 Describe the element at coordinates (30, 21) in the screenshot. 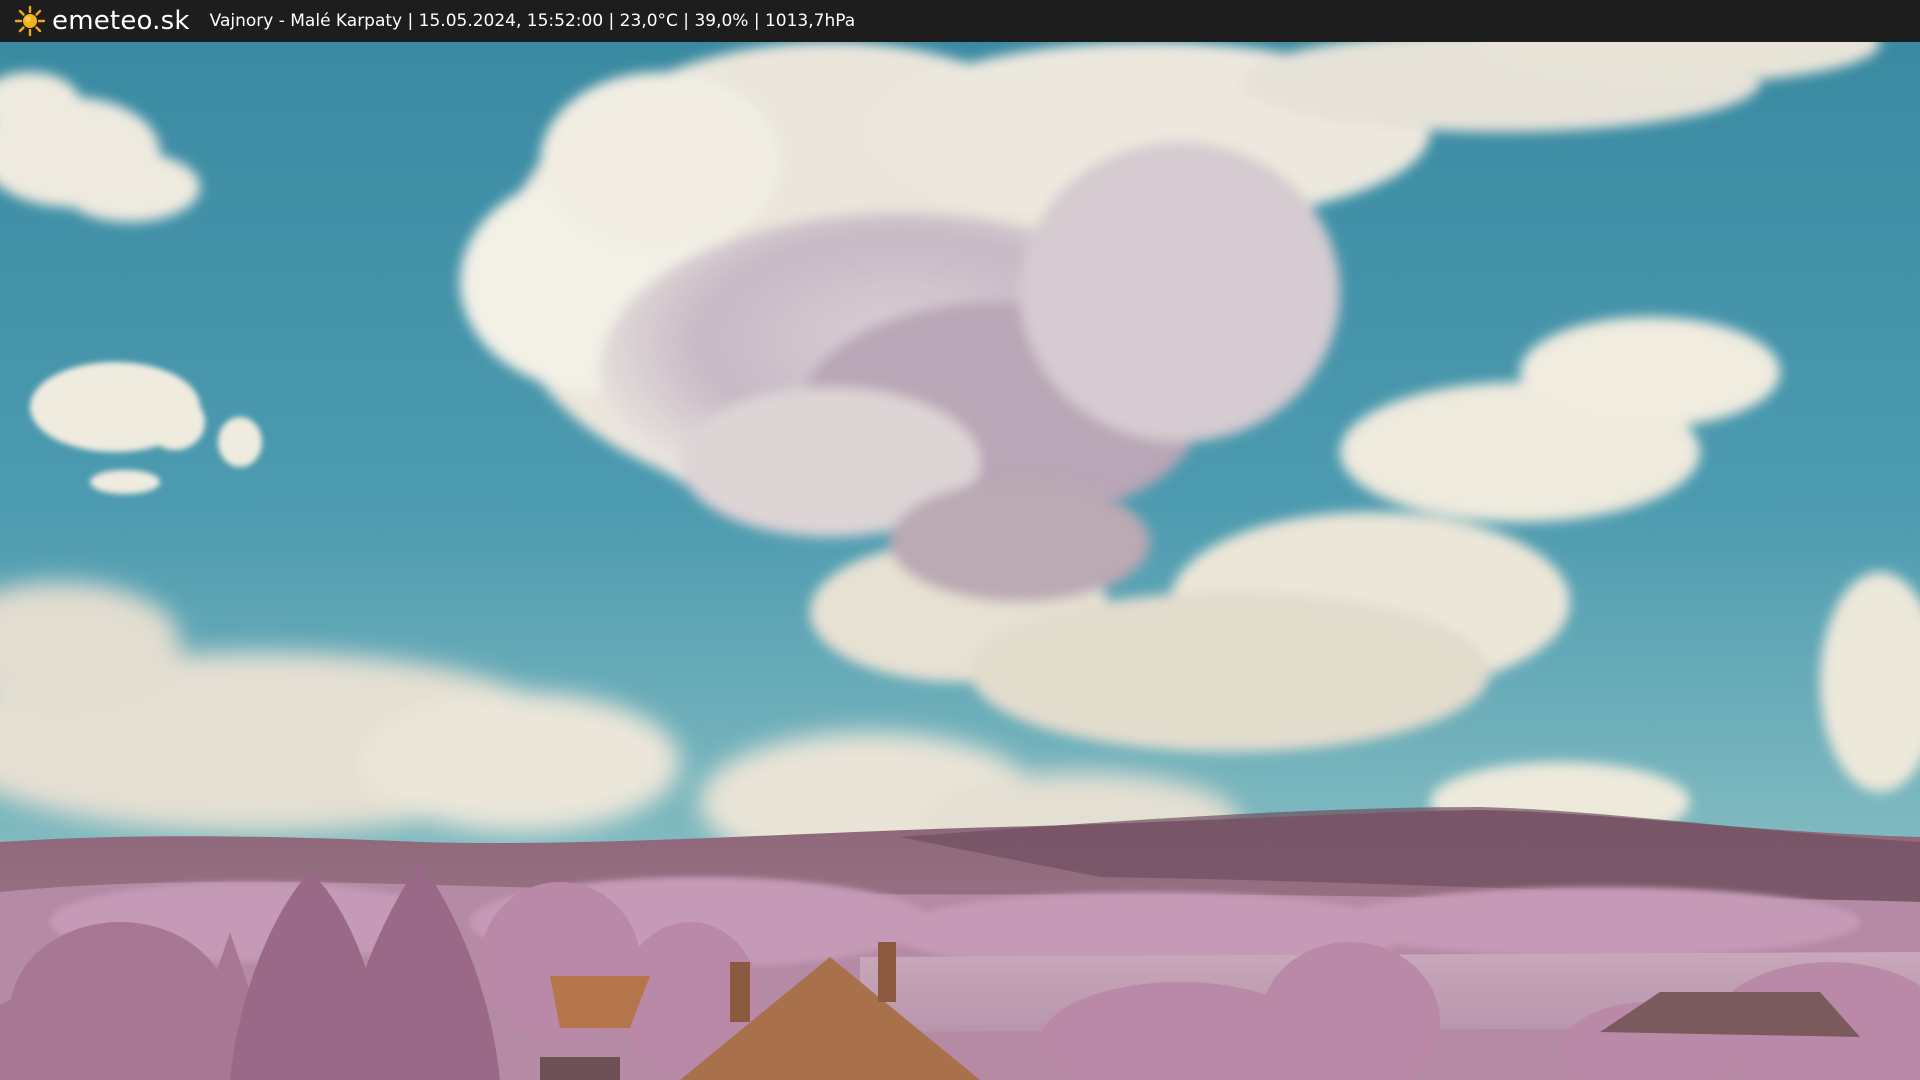

I see `sun-icon` at that location.